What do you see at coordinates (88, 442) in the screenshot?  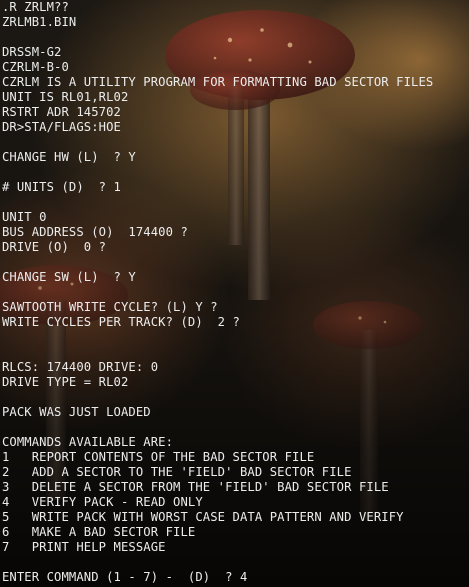 I see `terminal-line: COMMANDS AVAILABLE ARE:` at bounding box center [88, 442].